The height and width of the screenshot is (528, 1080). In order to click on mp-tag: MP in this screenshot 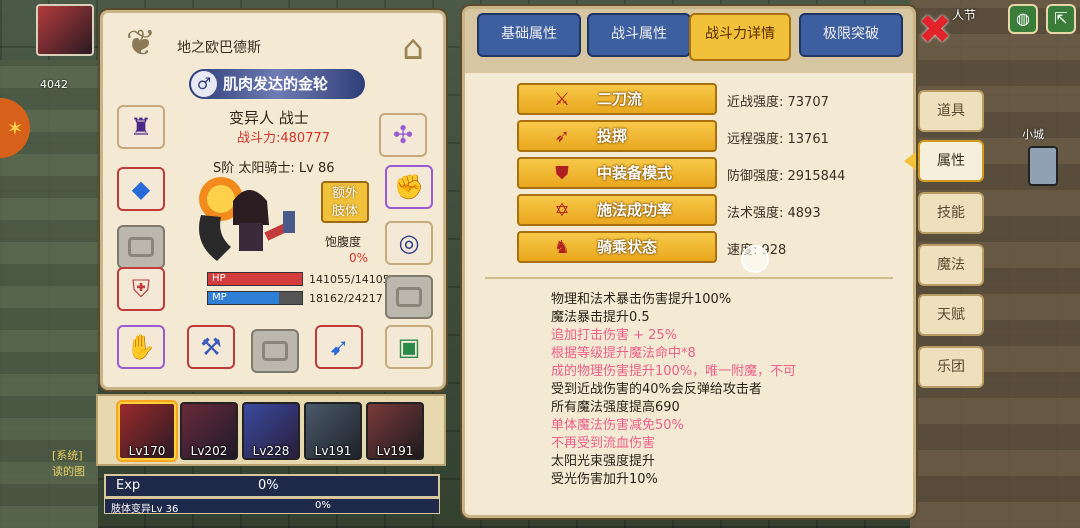, I will do `click(219, 297)`.